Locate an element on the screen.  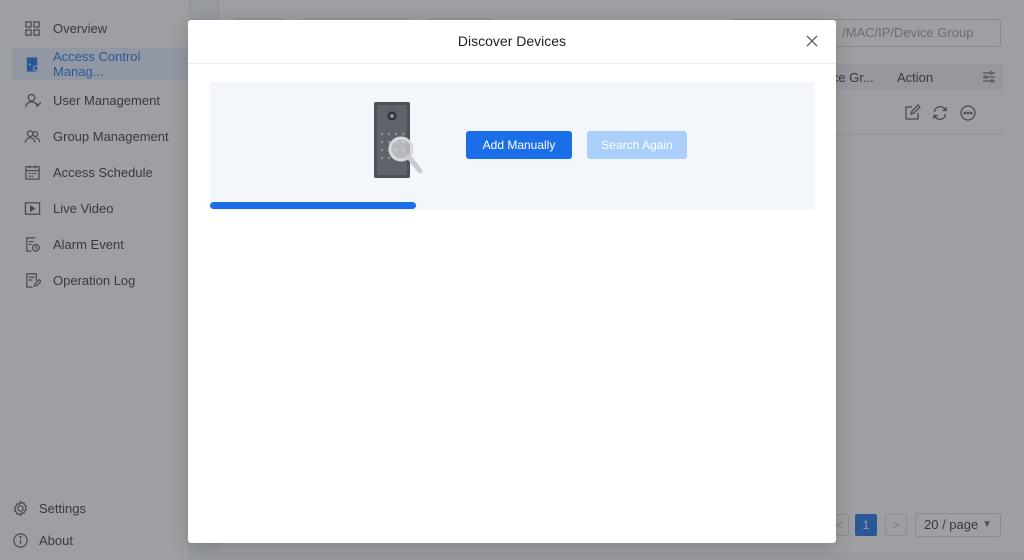
discover-panel: Add Manually Search Again is located at coordinates (512, 146).